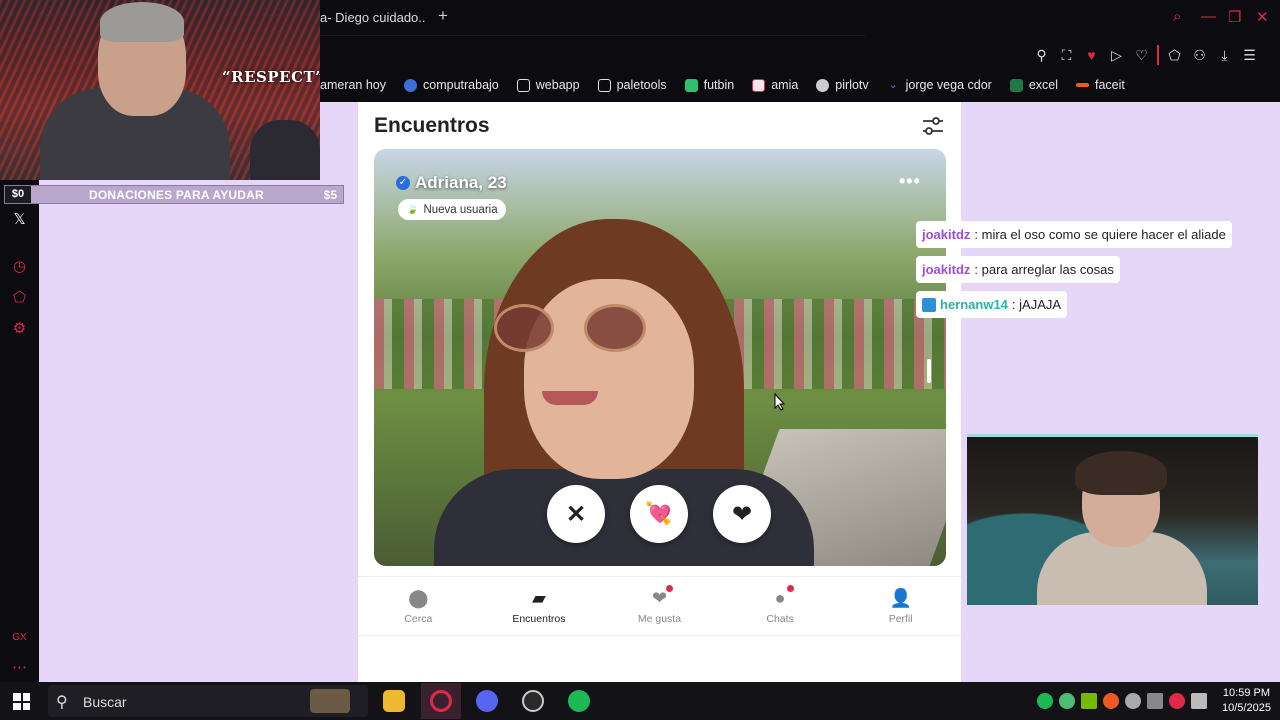  What do you see at coordinates (893, 84) in the screenshot?
I see `chevron-icon: ⌄` at bounding box center [893, 84].